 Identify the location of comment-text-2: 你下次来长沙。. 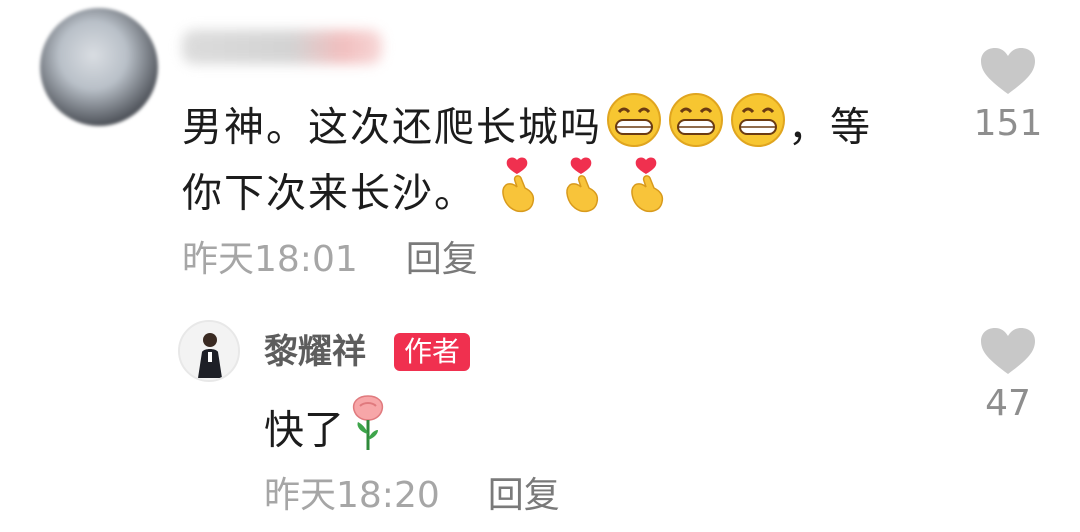
(329, 193).